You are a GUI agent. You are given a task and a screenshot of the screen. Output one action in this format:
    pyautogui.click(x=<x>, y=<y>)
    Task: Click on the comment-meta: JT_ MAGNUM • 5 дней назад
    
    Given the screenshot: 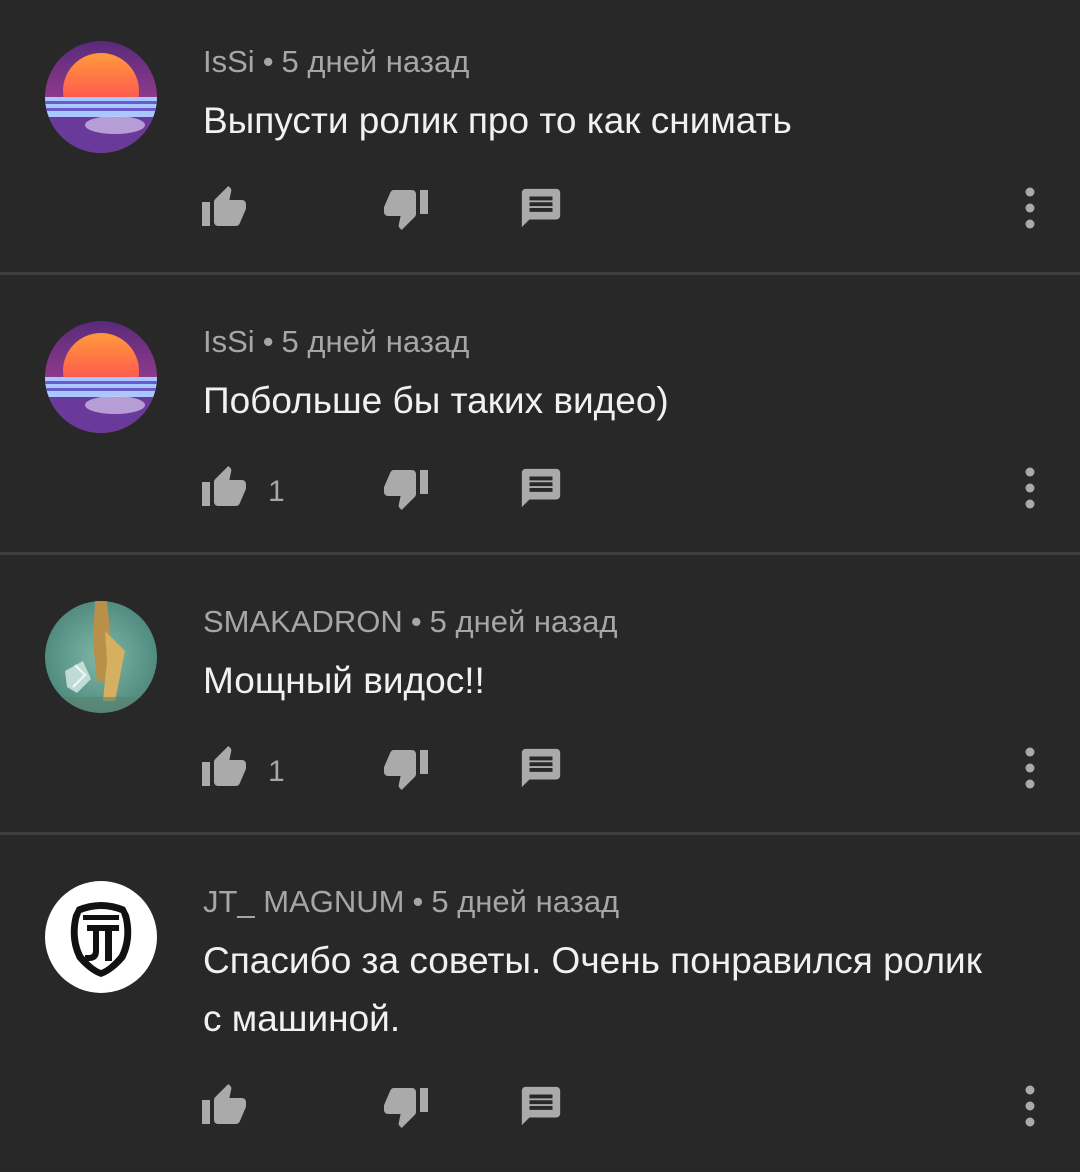 What is the action you would take?
    pyautogui.click(x=411, y=902)
    